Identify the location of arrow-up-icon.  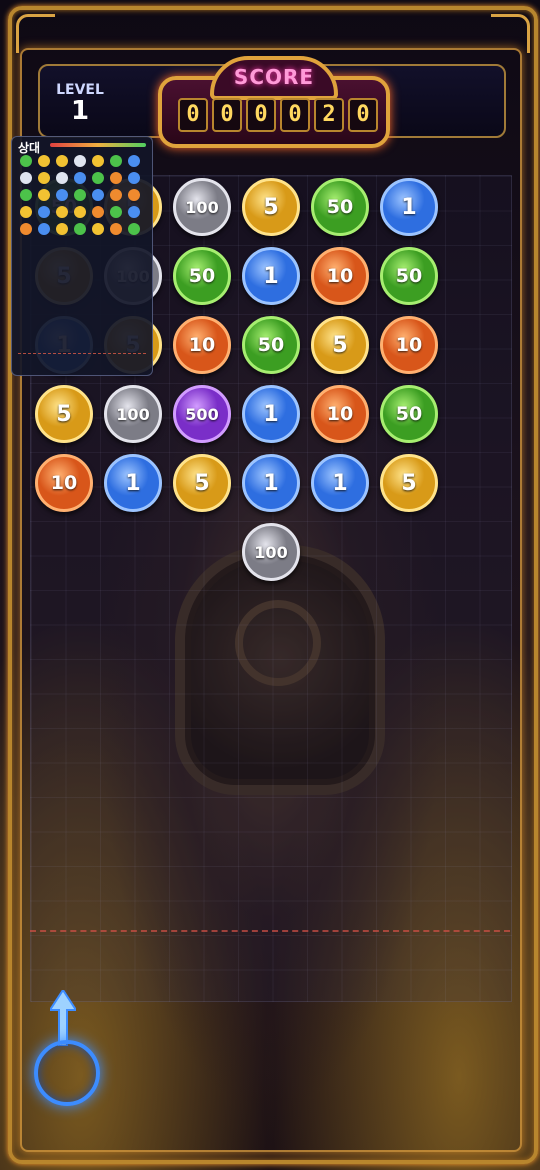
(63, 1018).